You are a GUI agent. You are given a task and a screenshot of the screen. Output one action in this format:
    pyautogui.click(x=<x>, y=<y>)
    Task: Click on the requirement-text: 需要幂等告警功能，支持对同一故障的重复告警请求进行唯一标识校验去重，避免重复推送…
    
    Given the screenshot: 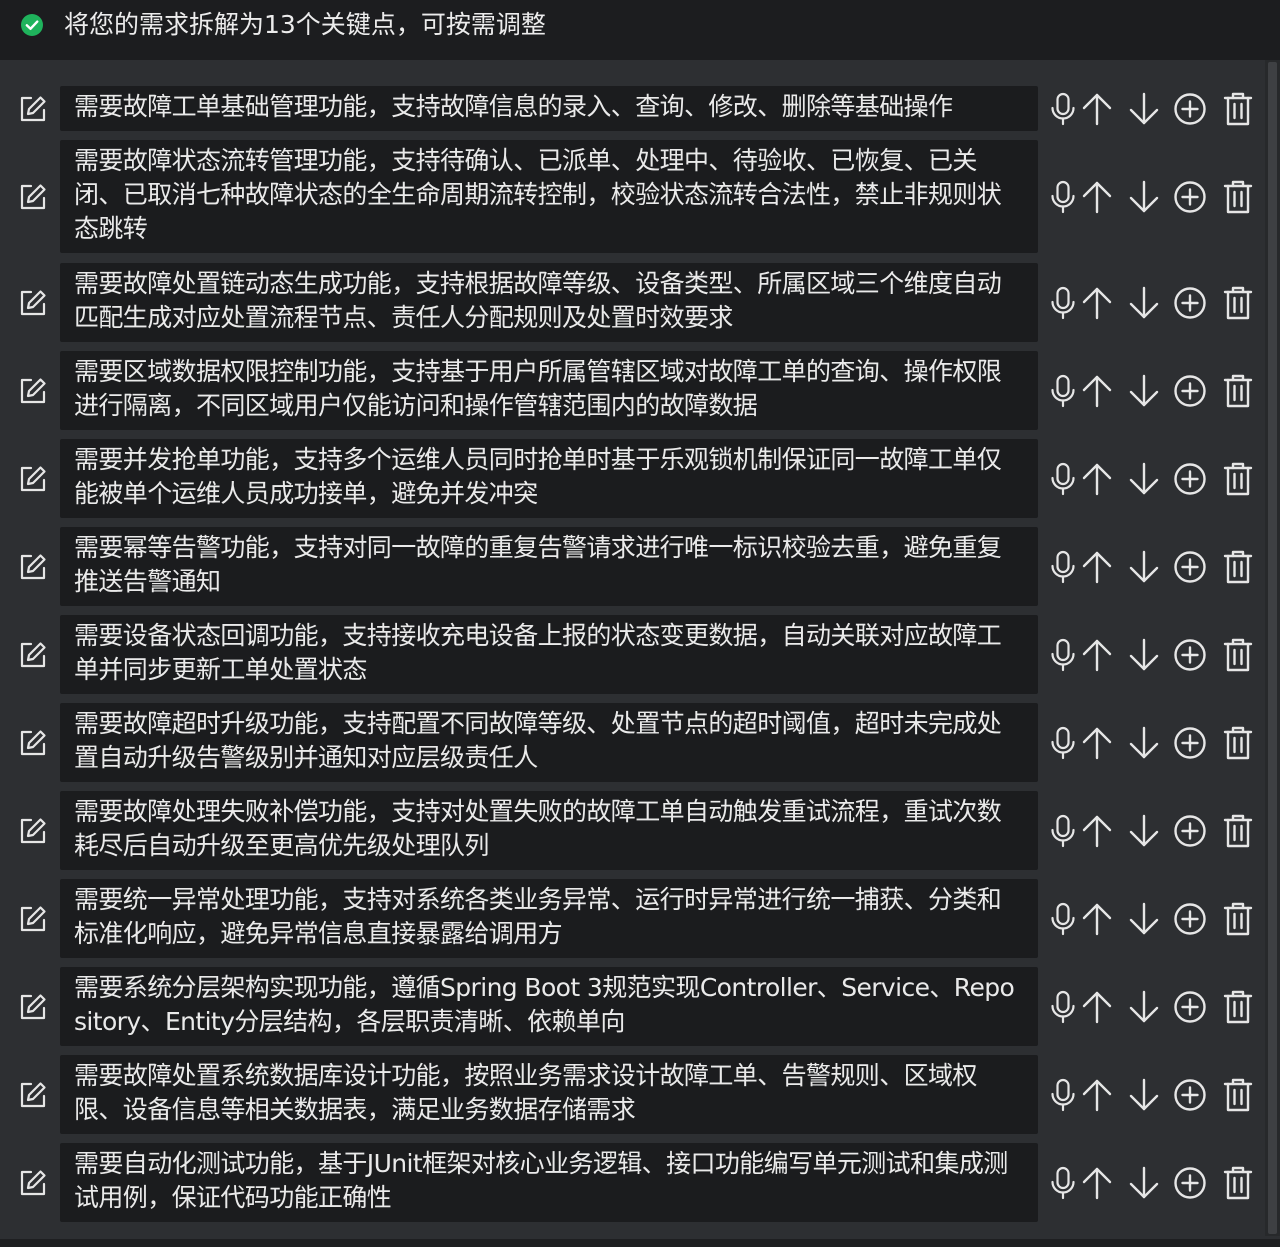 What is the action you would take?
    pyautogui.click(x=538, y=564)
    